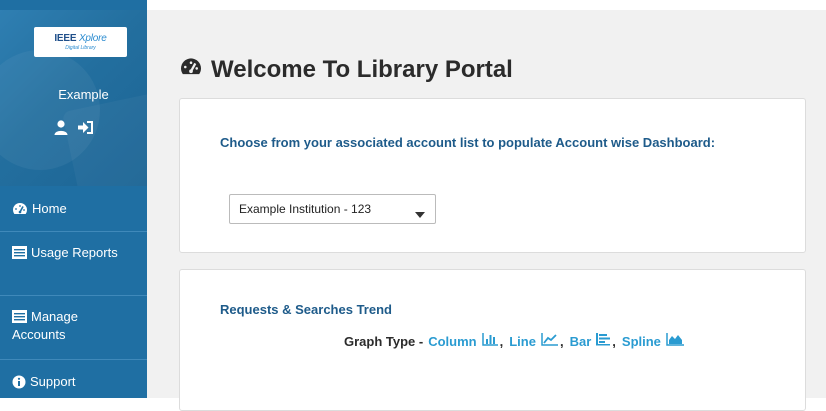 This screenshot has width=826, height=411. I want to click on graph-option-spline: Spline, so click(653, 341).